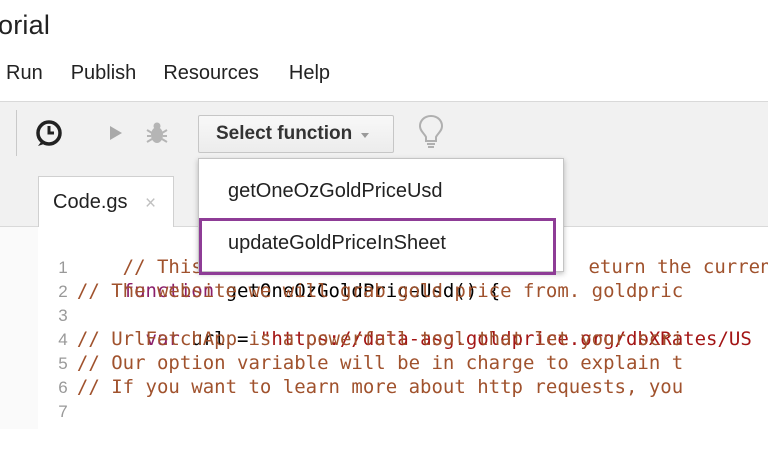 The width and height of the screenshot is (768, 472). What do you see at coordinates (309, 76) in the screenshot?
I see `menu-help: Help` at bounding box center [309, 76].